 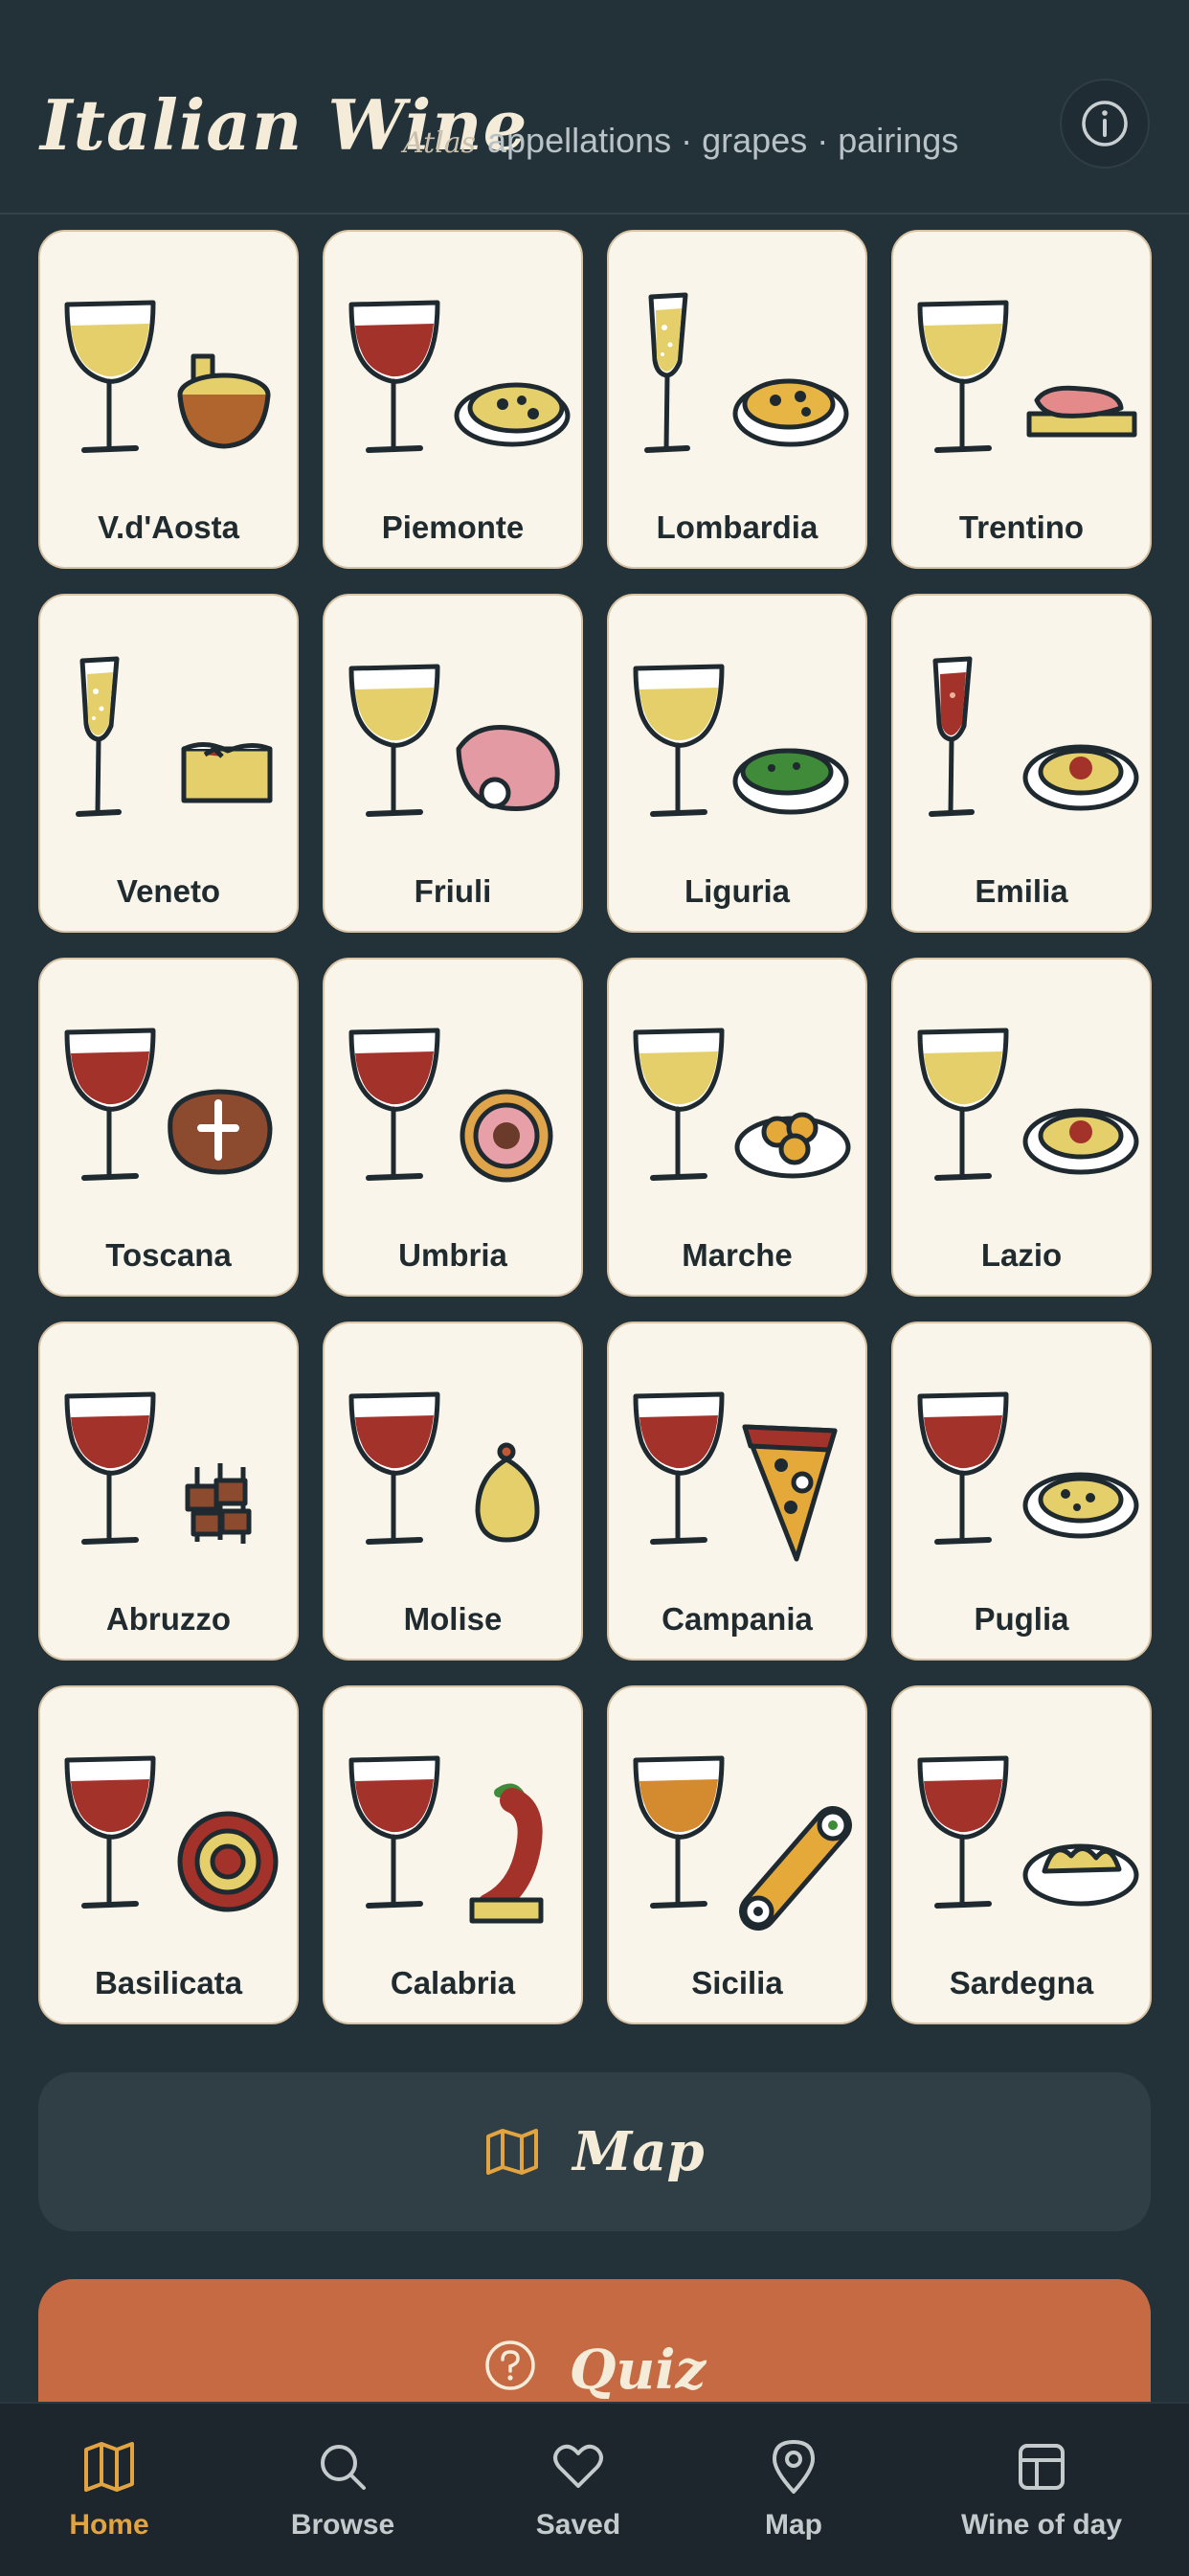 I want to click on region-card: Abruzzo, so click(x=168, y=1491).